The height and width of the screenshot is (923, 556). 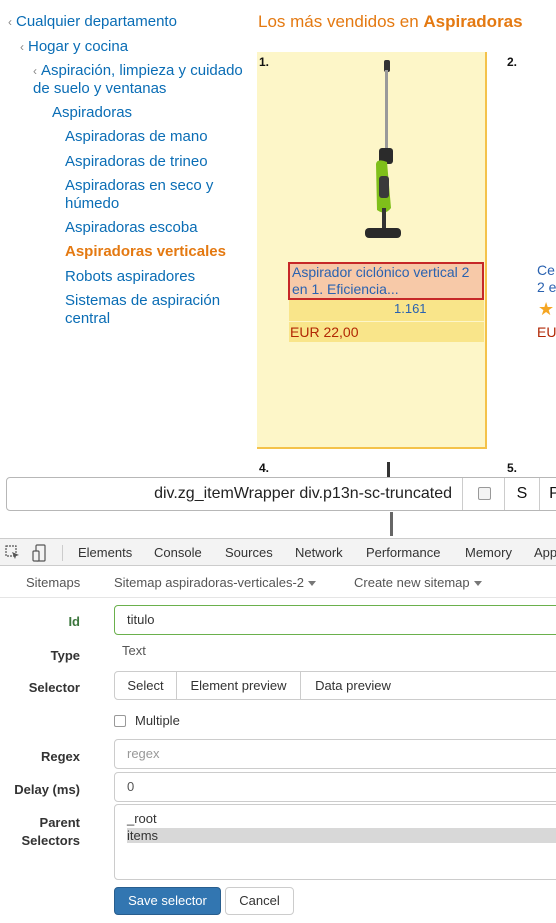 I want to click on product-rank: 1., so click(x=264, y=62).